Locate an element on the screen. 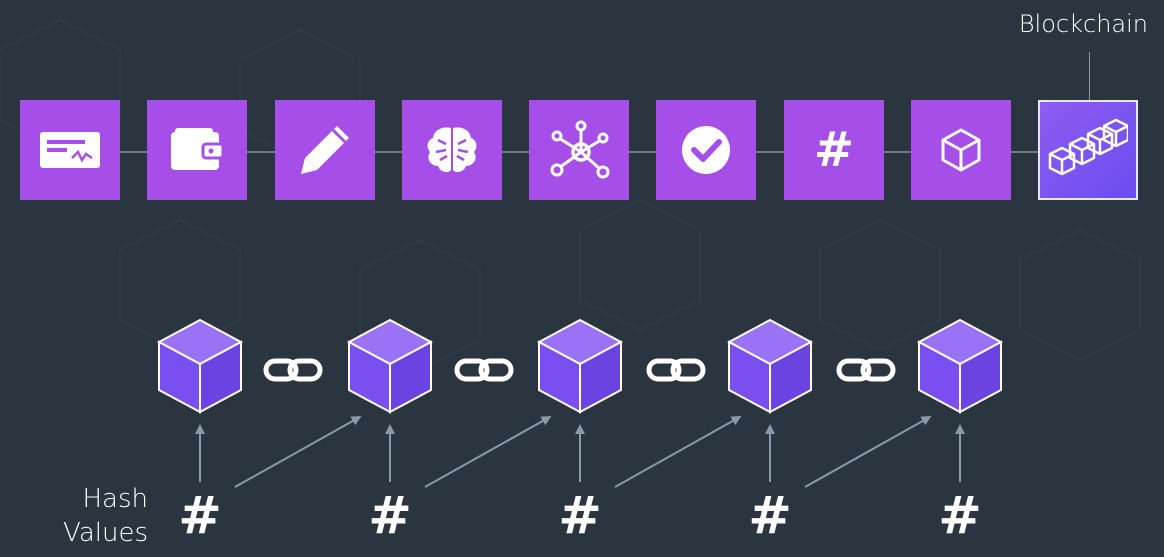 This screenshot has height=557, width=1164. hash-mark-3: # is located at coordinates (580, 516).